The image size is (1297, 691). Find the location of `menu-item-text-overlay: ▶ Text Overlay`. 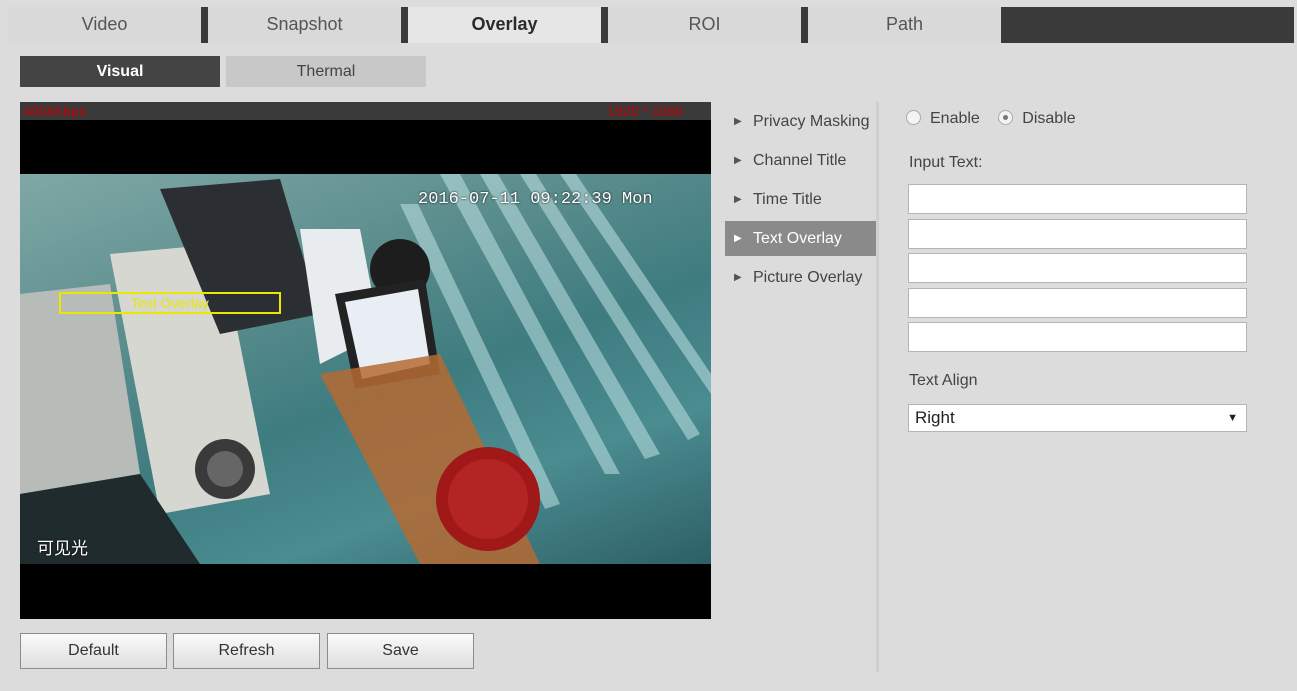

menu-item-text-overlay: ▶ Text Overlay is located at coordinates (801, 238).